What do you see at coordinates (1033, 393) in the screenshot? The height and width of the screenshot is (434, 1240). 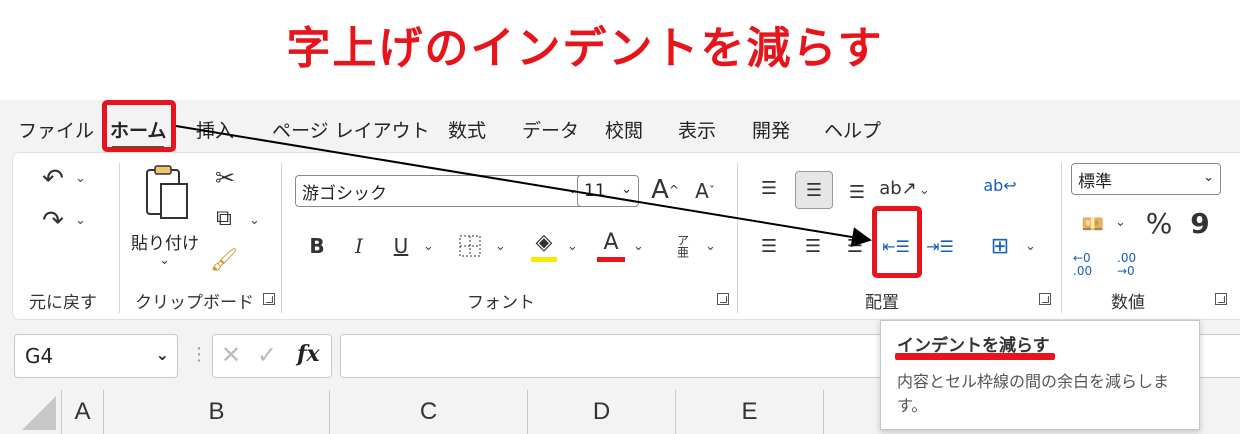 I see `tooltip-description: 内容とセル枠線の間の余白を減らします。` at bounding box center [1033, 393].